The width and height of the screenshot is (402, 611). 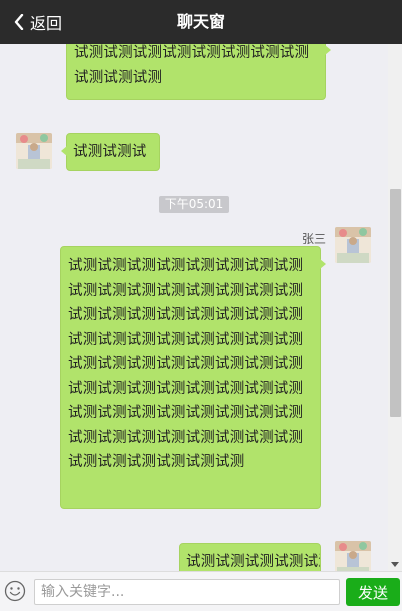 I want to click on back-label: 返回, so click(x=46, y=23).